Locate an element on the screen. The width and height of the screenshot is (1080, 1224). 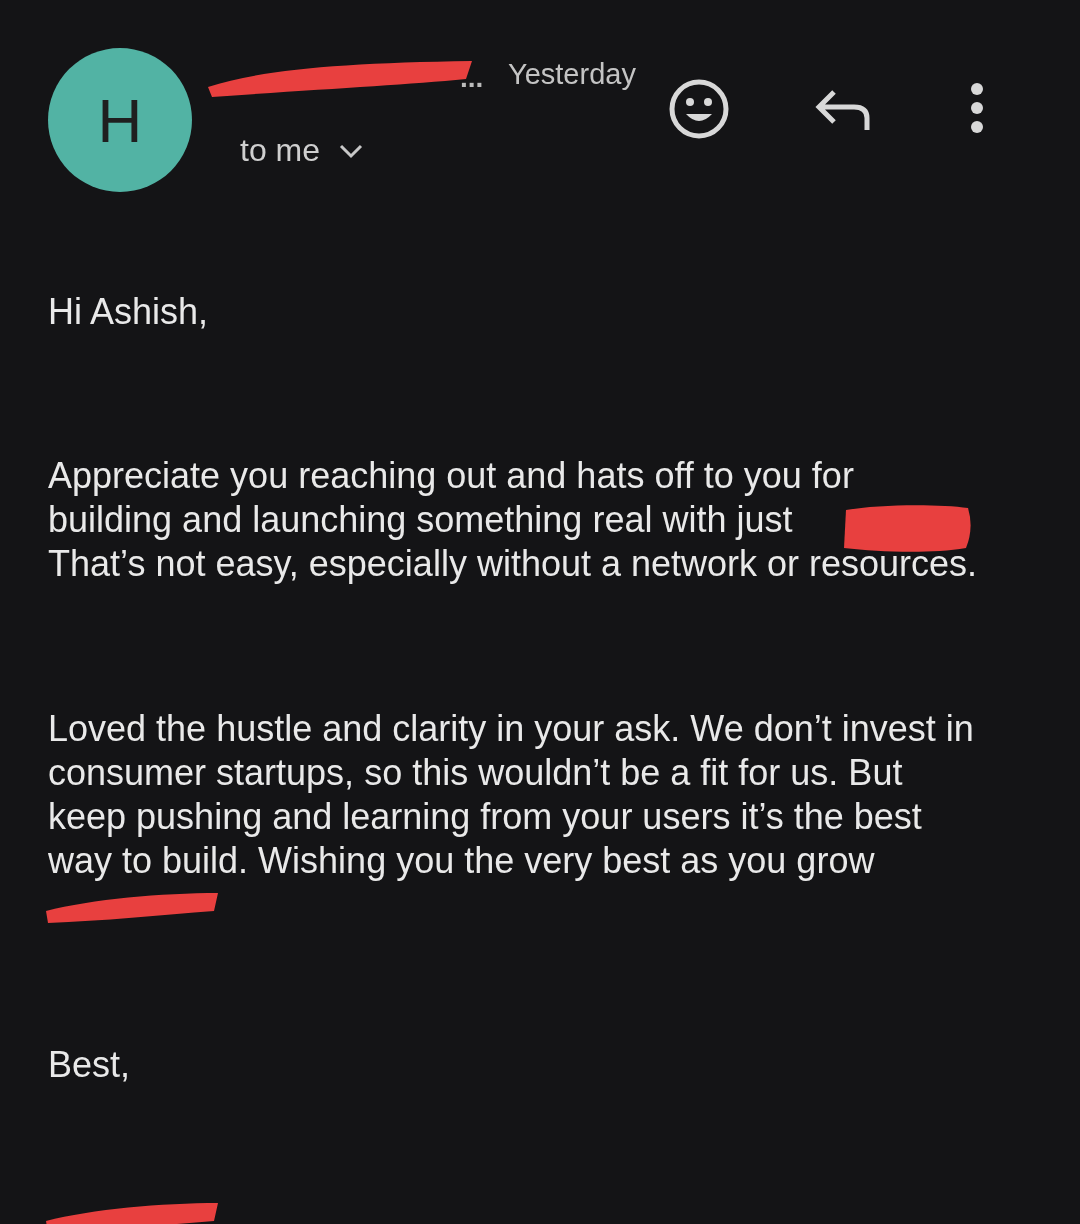
chevron-icon is located at coordinates (351, 150).